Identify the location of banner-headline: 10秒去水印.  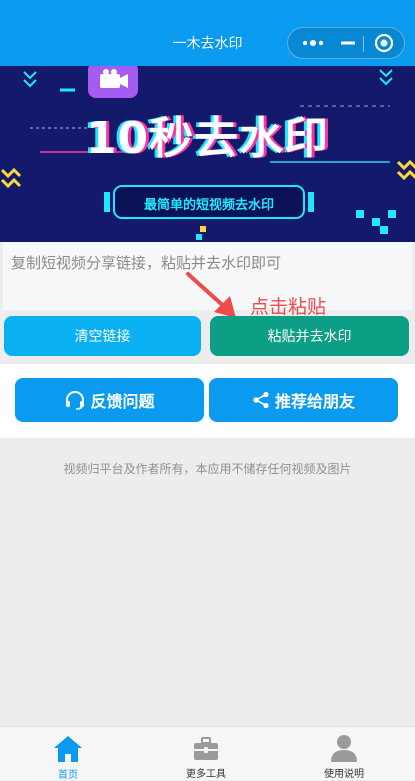
(207, 138).